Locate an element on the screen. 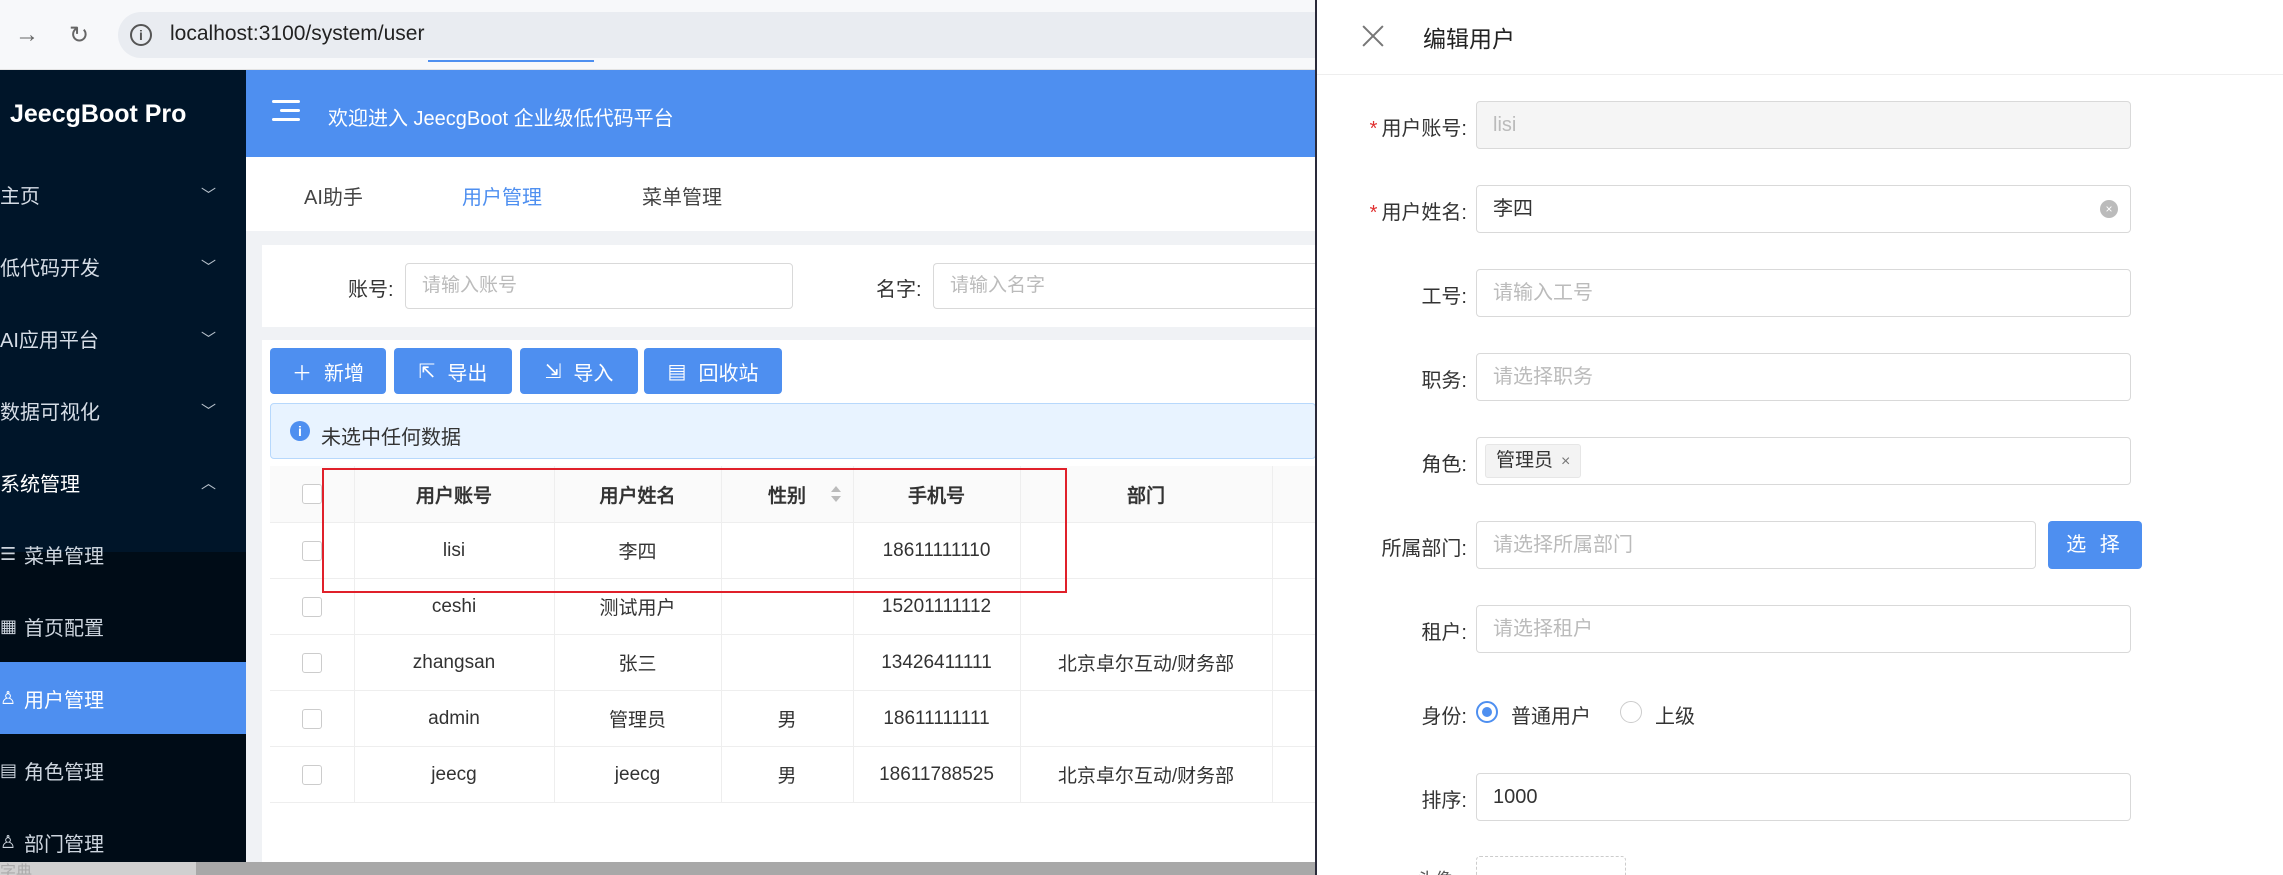 This screenshot has height=875, width=2283. url-text: localhost:3100/system/user is located at coordinates (297, 34).